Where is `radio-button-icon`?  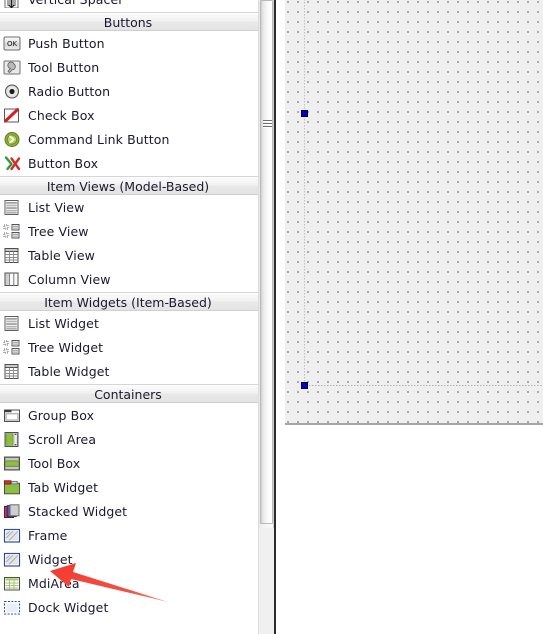 radio-button-icon is located at coordinates (12, 91).